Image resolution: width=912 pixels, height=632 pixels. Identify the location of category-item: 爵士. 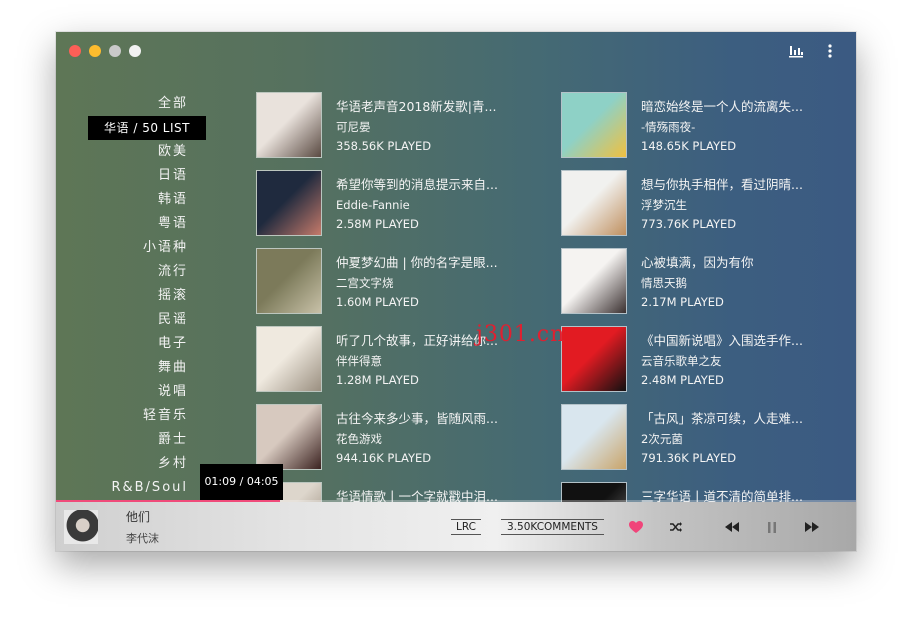
(132, 440).